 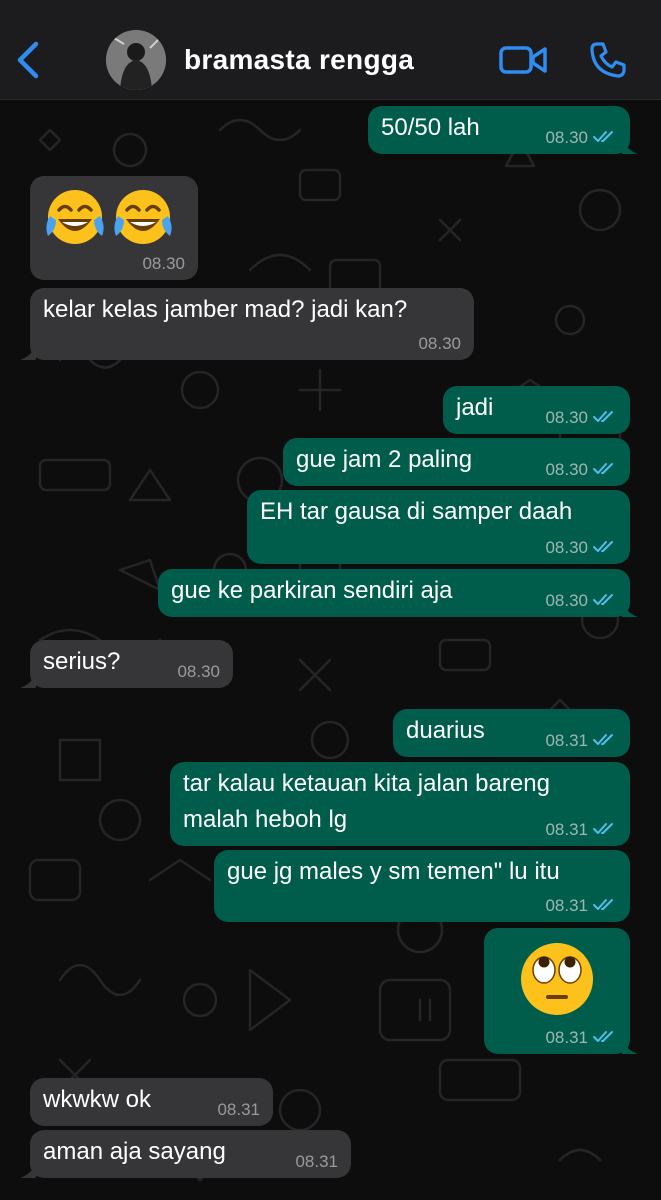 I want to click on message-text-line-1: tar kalau ketauan kita jalan bareng, so click(x=366, y=783).